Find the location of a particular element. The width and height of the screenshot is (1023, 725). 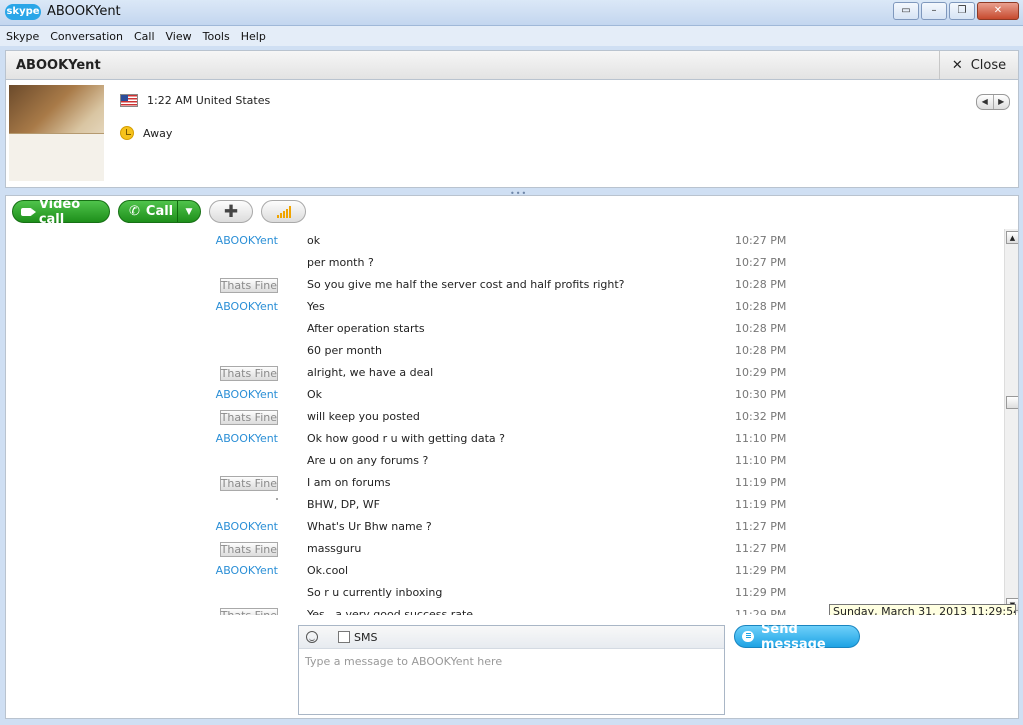

message-composer: SMS Type a message to ABOOKYent here is located at coordinates (511, 670).